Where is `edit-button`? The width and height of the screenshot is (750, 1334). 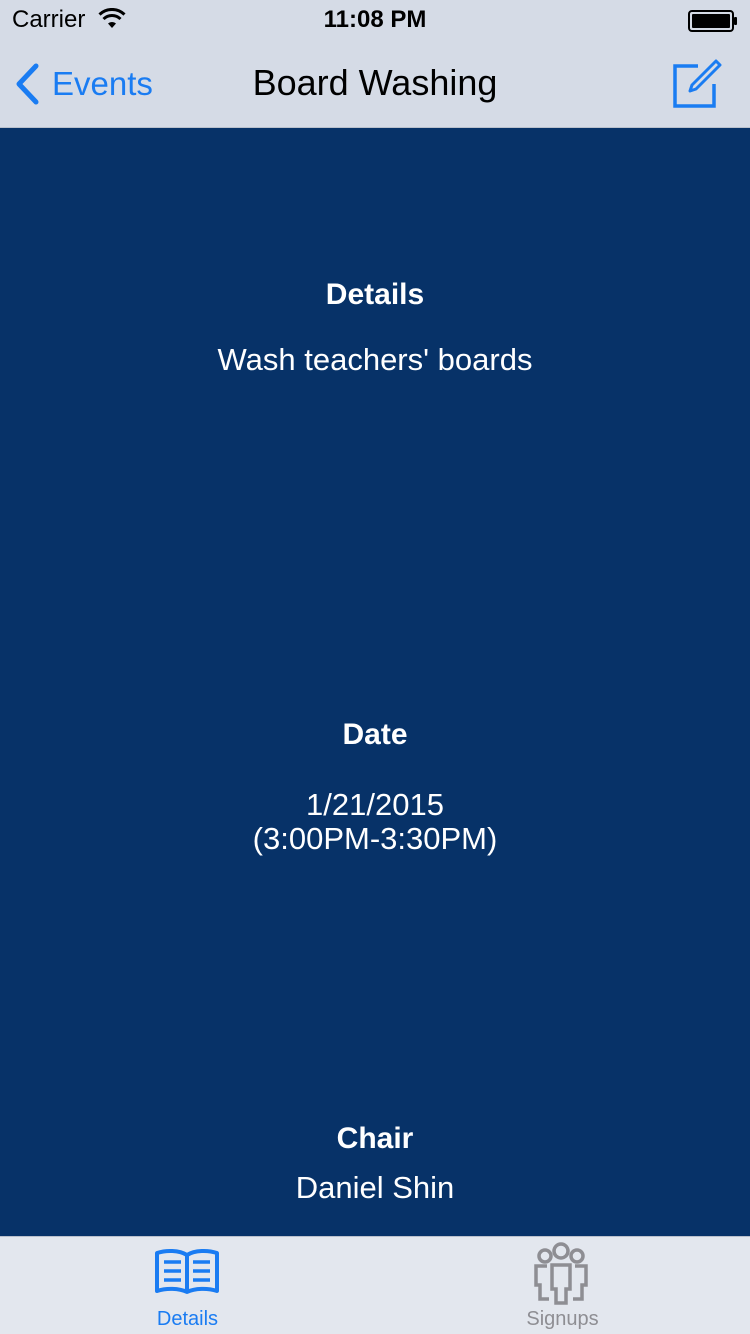 edit-button is located at coordinates (696, 84).